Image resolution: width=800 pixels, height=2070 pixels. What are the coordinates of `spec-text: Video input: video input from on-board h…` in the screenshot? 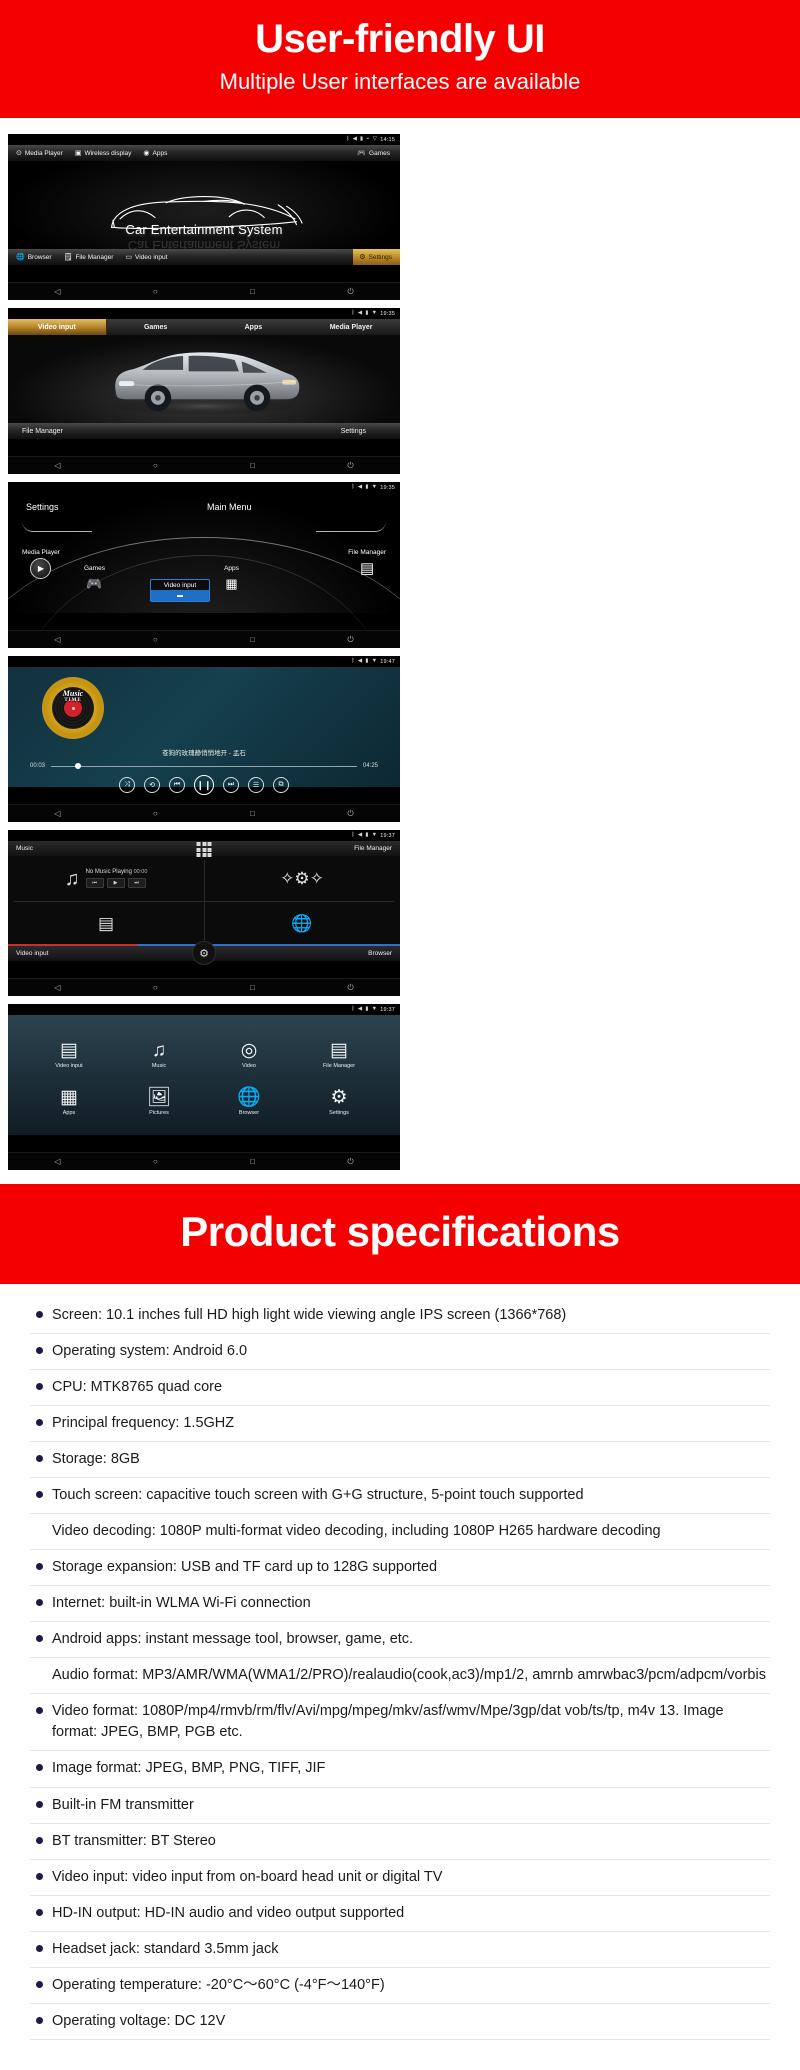 It's located at (247, 1876).